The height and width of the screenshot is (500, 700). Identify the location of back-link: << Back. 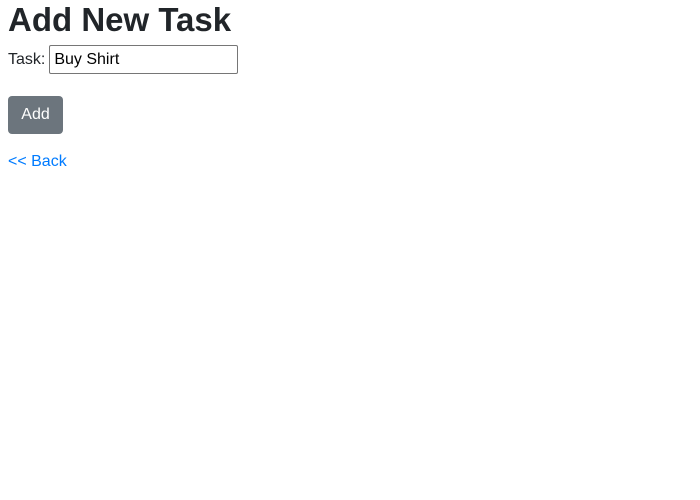
(37, 162).